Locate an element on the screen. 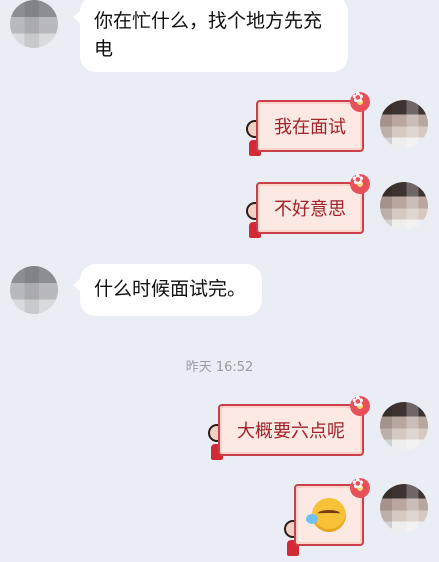 The height and width of the screenshot is (562, 439). message-timestamp: 昨天 16:52 is located at coordinates (219, 367).